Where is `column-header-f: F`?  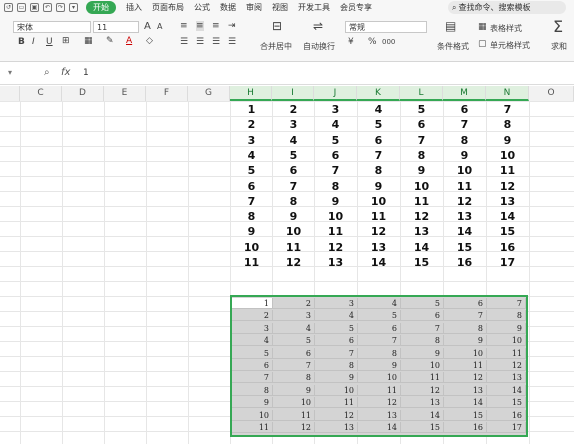
column-header-f: F is located at coordinates (167, 93).